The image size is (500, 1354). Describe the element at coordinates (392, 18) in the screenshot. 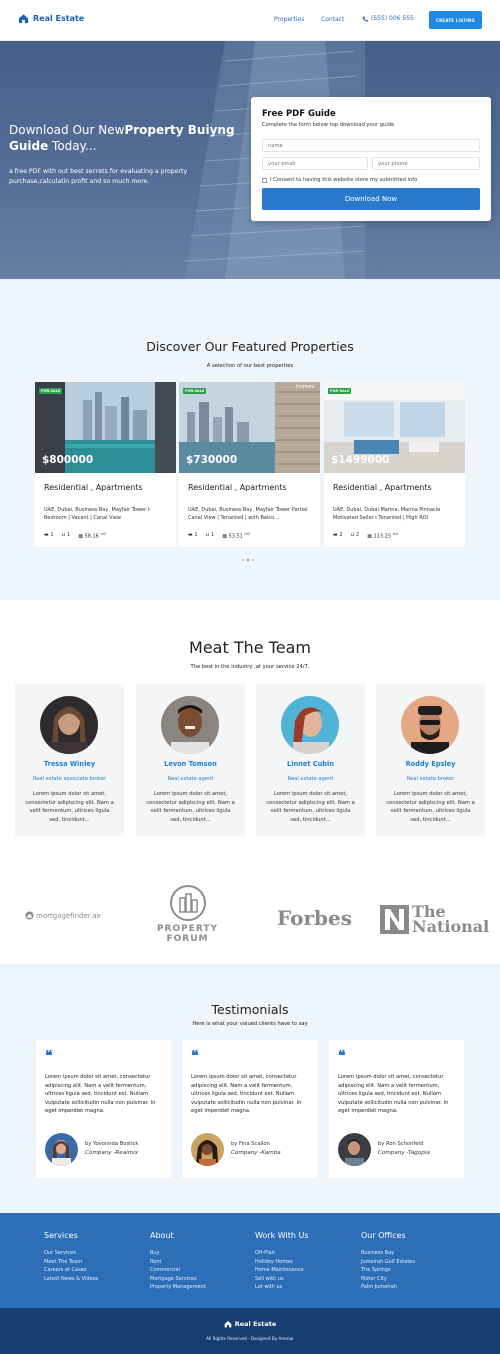

I see `phone-number: (555) 006 555` at that location.